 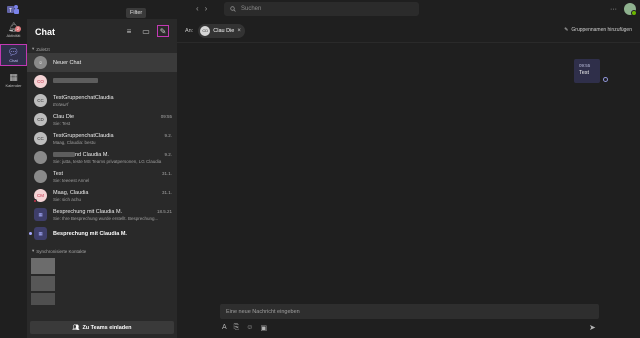 What do you see at coordinates (164, 211) in the screenshot?
I see `timestamp: 18.5.21` at bounding box center [164, 211].